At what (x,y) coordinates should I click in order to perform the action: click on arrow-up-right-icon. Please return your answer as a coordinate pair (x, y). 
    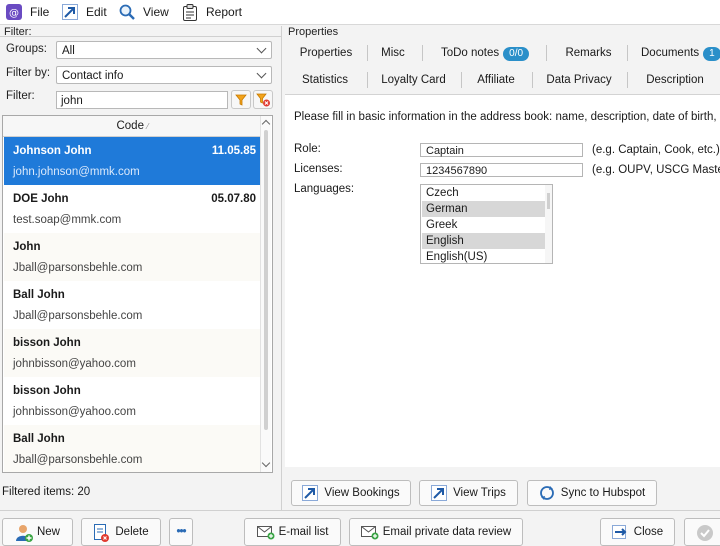
    Looking at the image, I should click on (439, 493).